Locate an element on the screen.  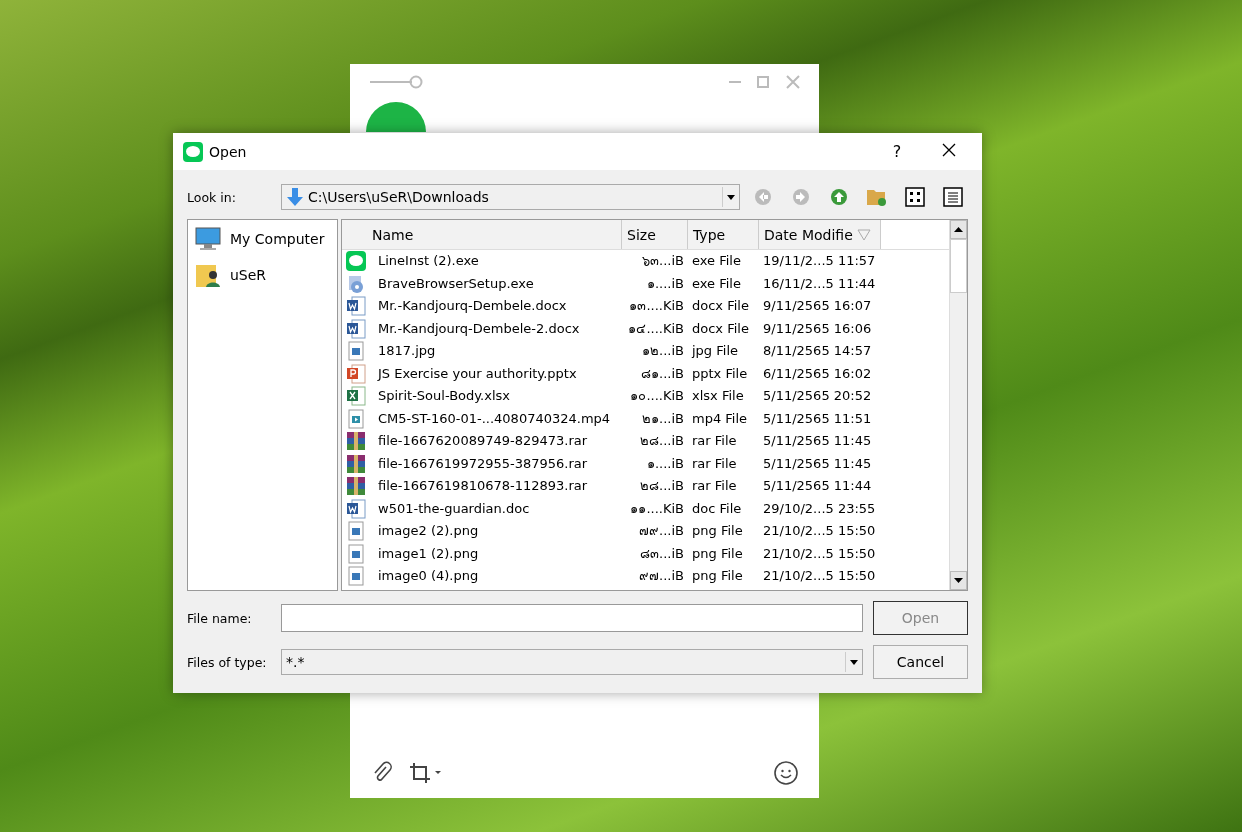
file-size: ๒๑...iB is located at coordinates (663, 418).